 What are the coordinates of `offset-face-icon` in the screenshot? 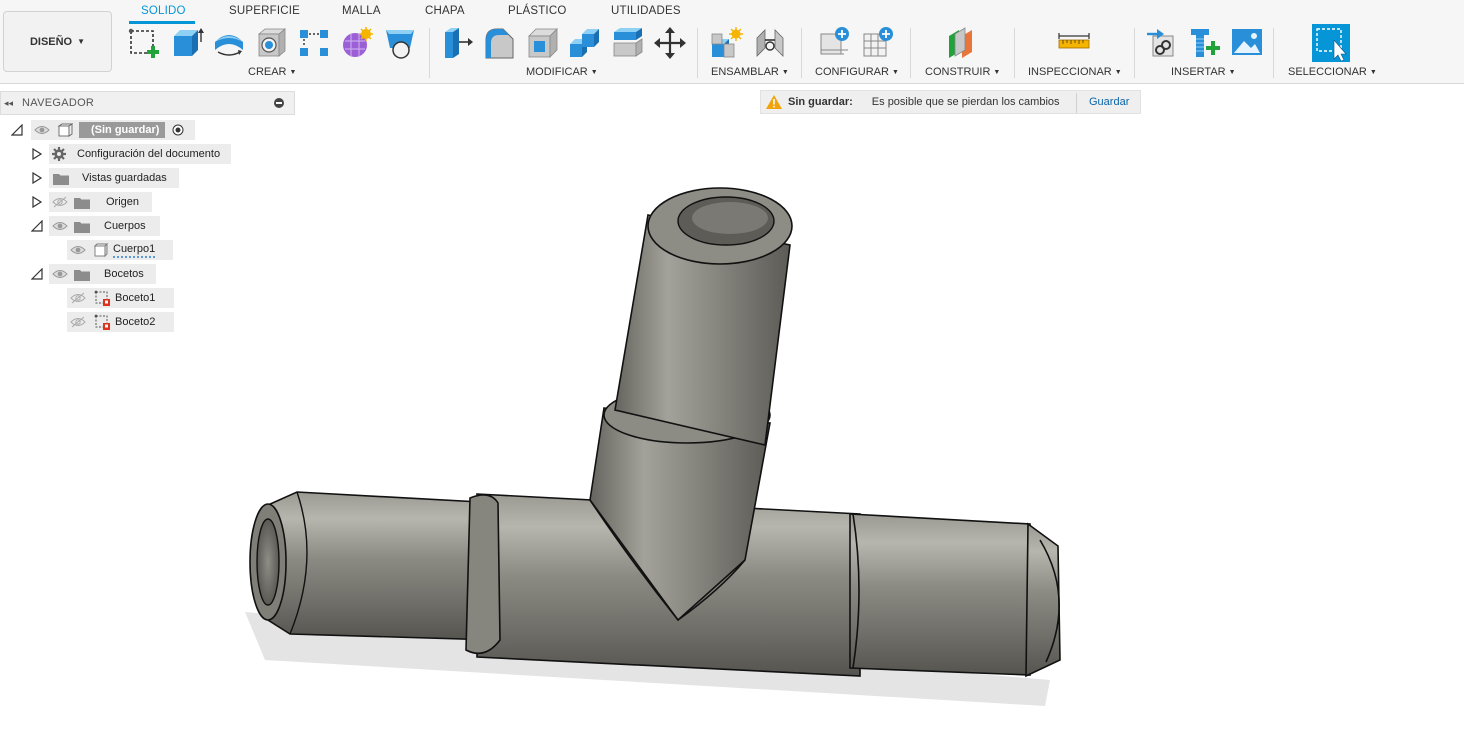 It's located at (628, 43).